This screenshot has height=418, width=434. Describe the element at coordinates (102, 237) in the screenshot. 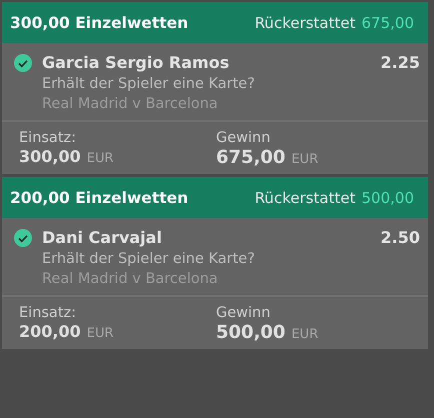

I see `selection-name: Dani Carvajal` at that location.